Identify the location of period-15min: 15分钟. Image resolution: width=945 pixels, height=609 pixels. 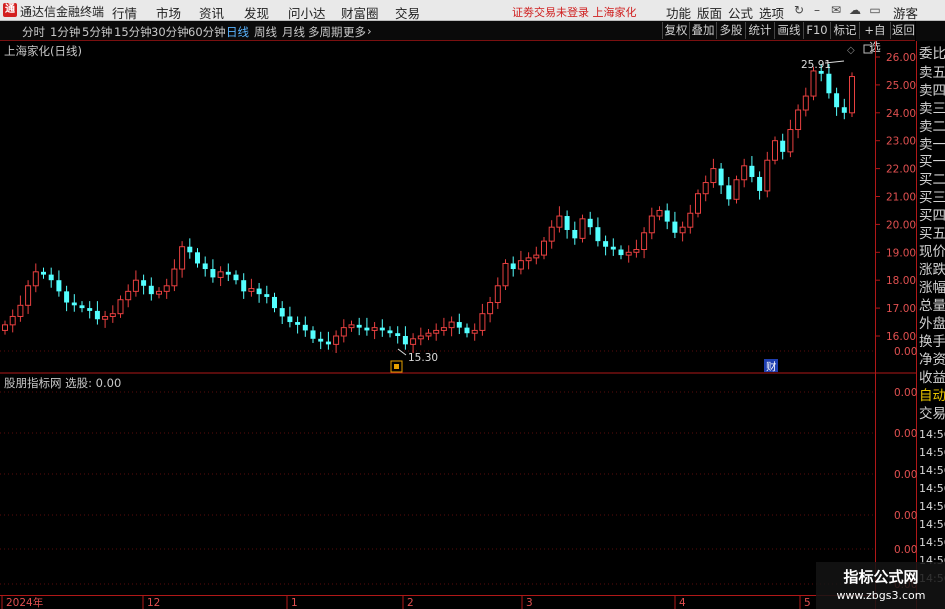
(133, 32).